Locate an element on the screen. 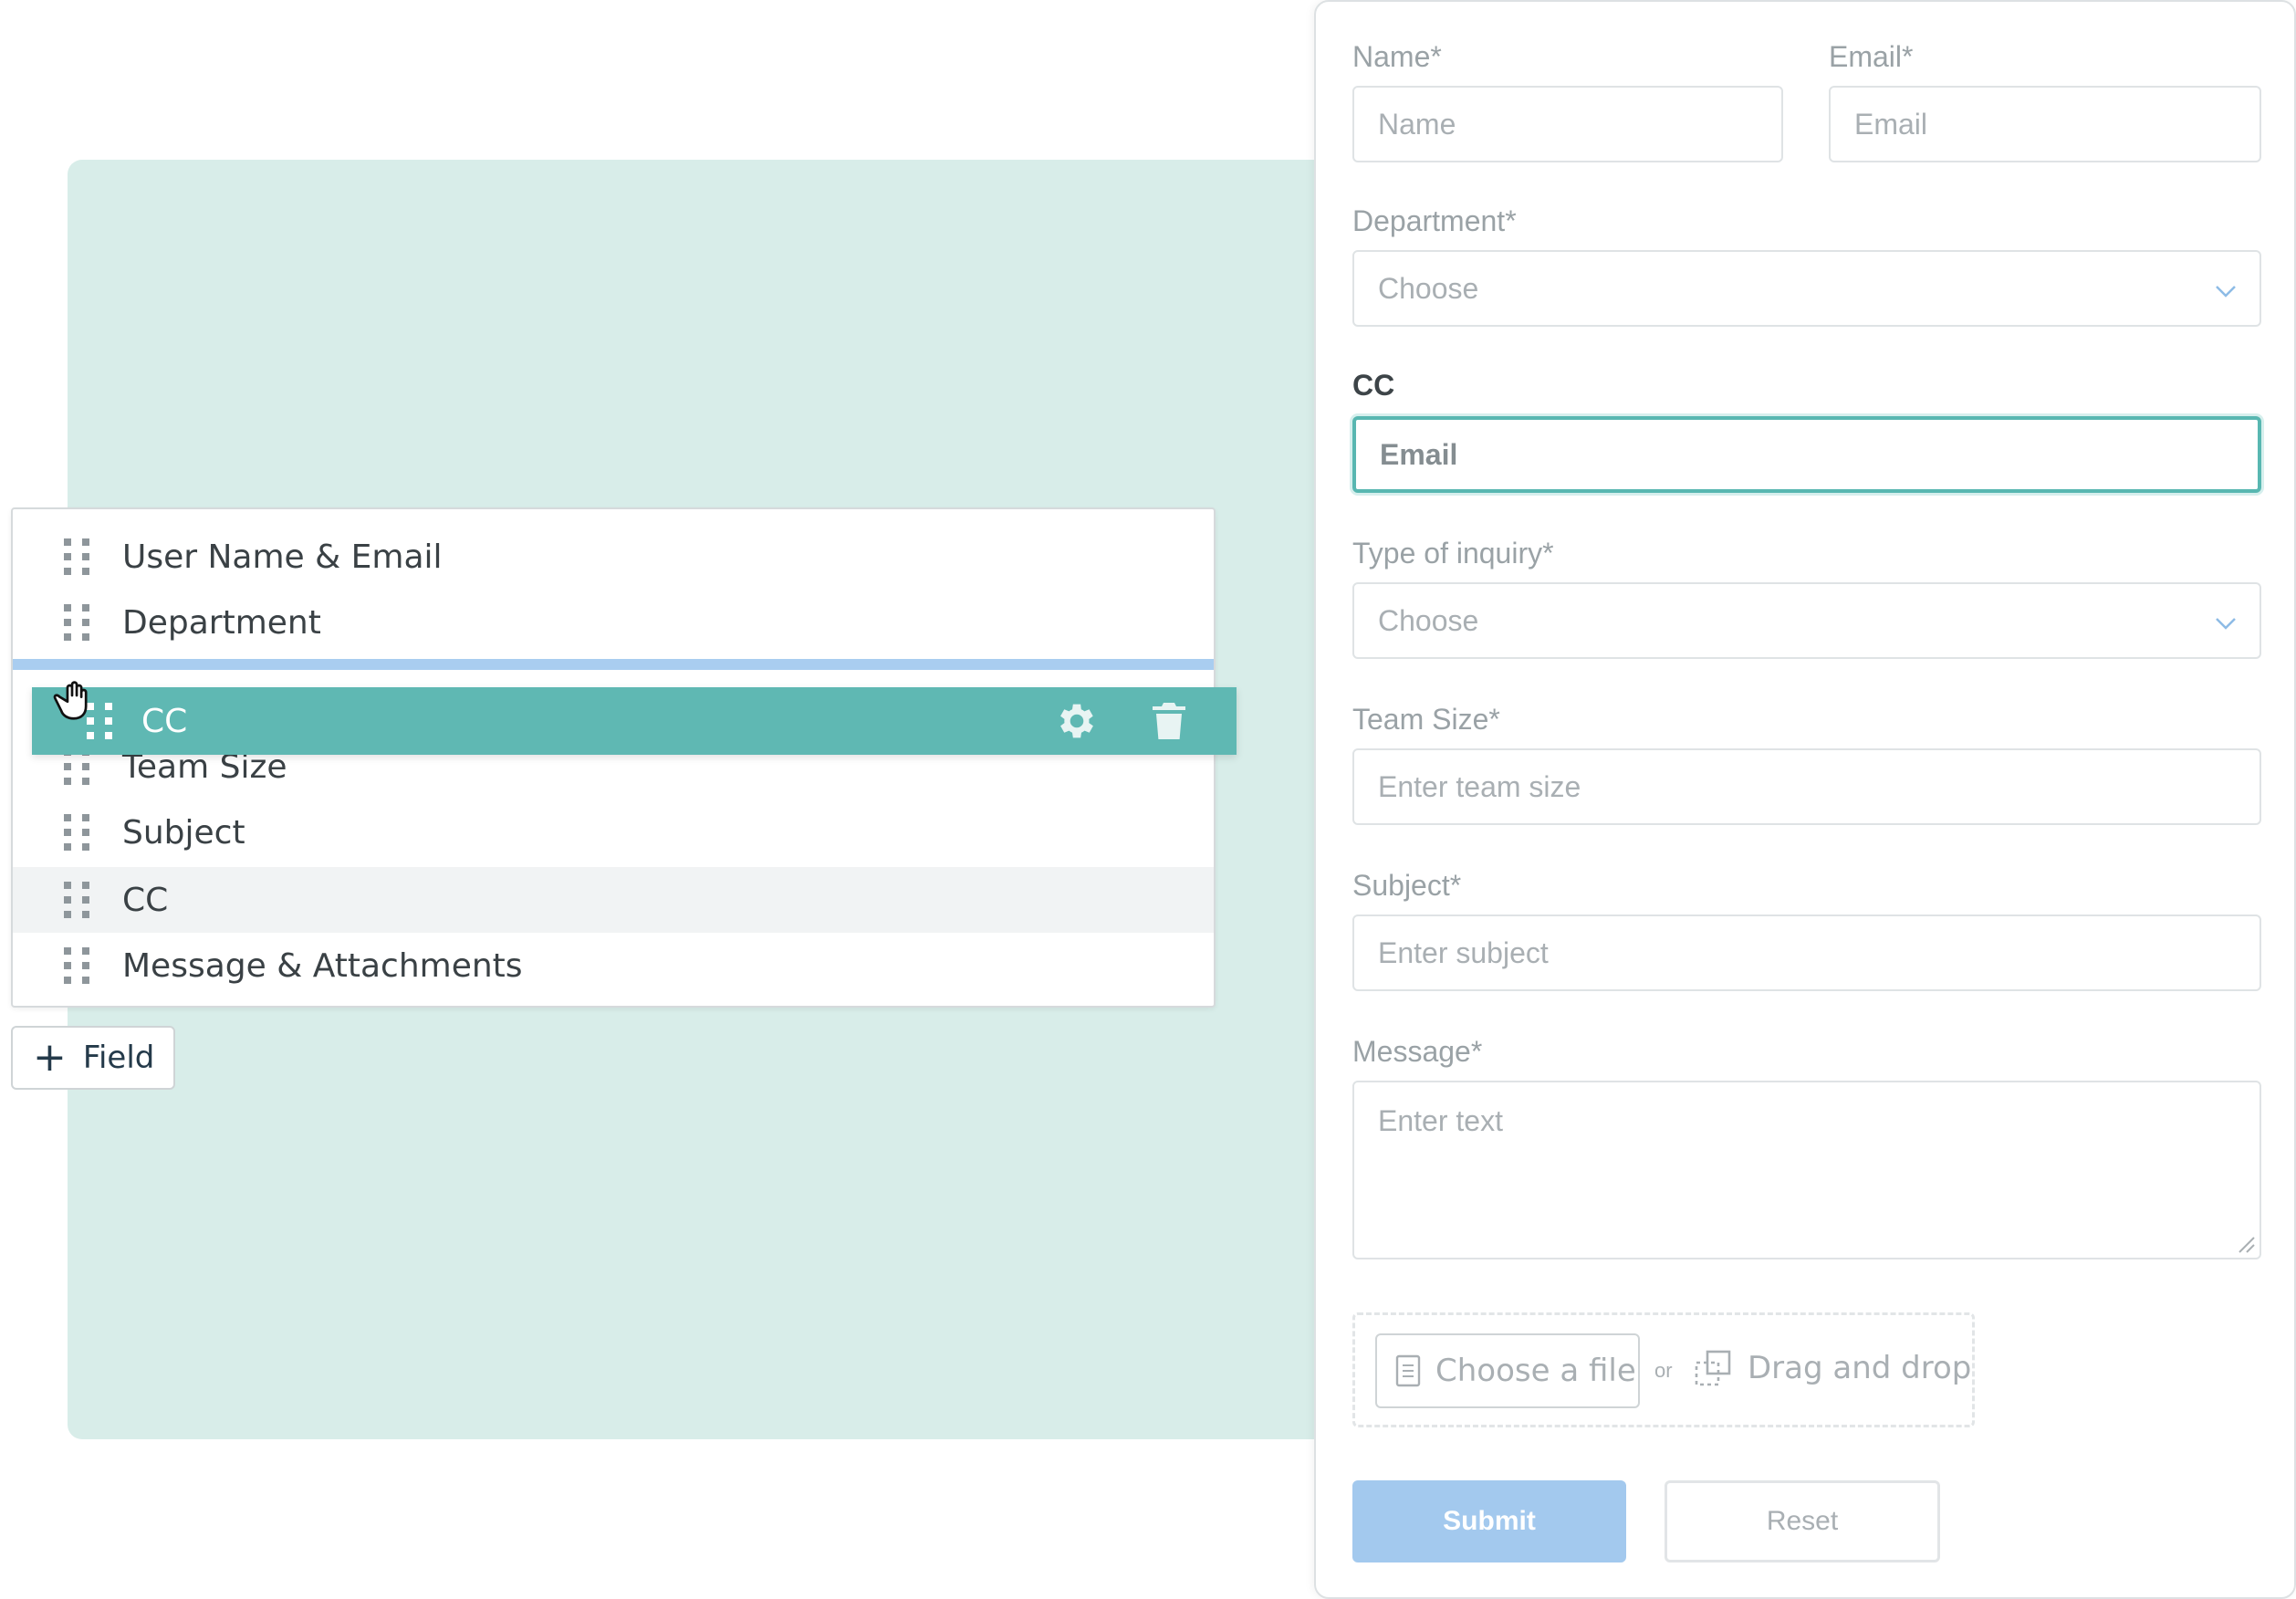 Image resolution: width=2296 pixels, height=1599 pixels. department-select: Choose is located at coordinates (1806, 289).